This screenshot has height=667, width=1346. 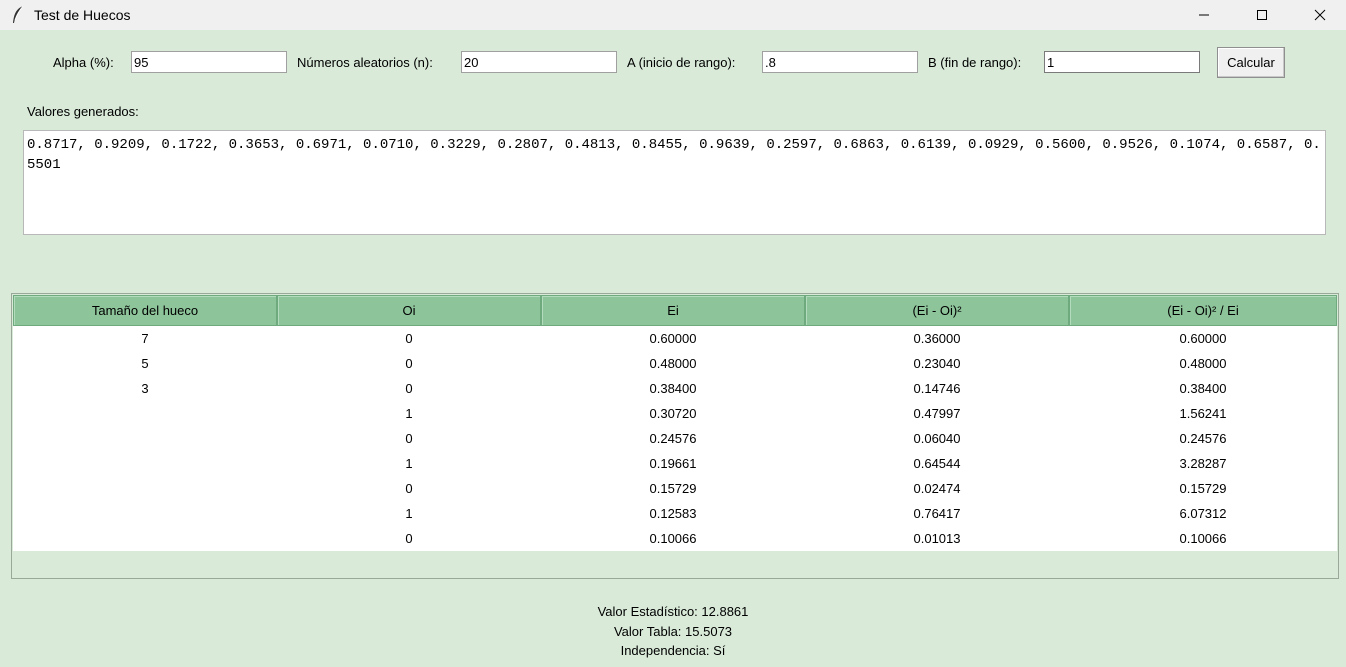 I want to click on table-cell: 3, so click(x=145, y=388).